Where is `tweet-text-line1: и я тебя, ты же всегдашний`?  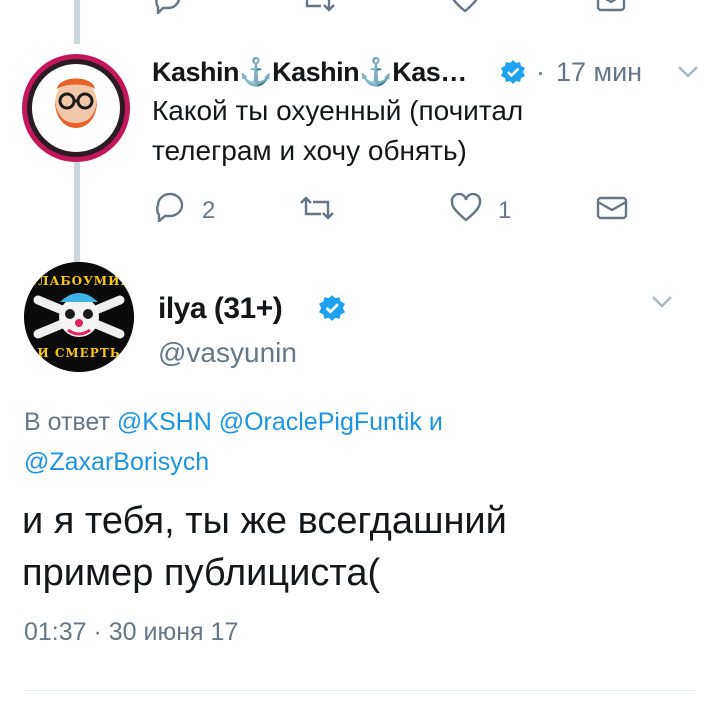
tweet-text-line1: и я тебя, ты же всегдашний is located at coordinates (264, 521).